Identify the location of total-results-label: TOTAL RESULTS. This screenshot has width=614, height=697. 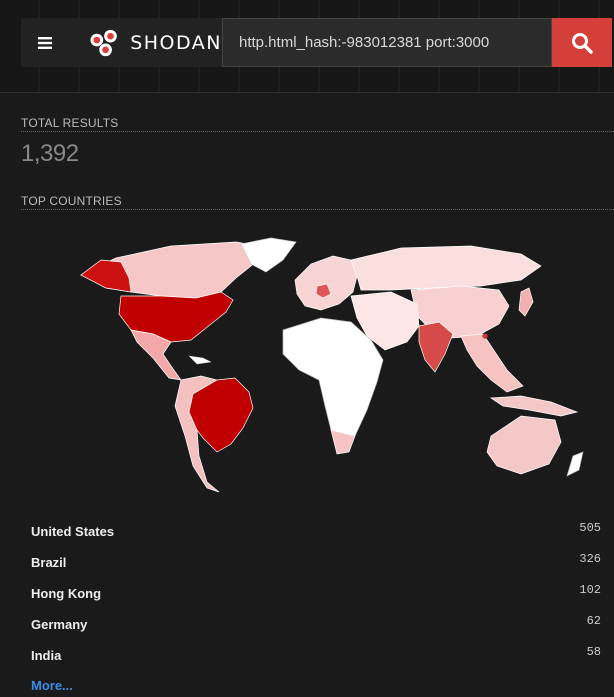
(70, 123).